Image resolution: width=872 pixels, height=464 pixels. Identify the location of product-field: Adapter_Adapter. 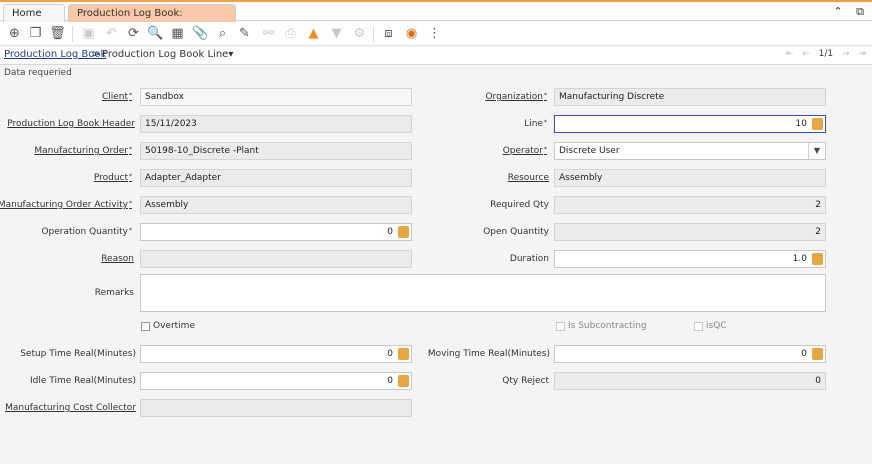
(276, 178).